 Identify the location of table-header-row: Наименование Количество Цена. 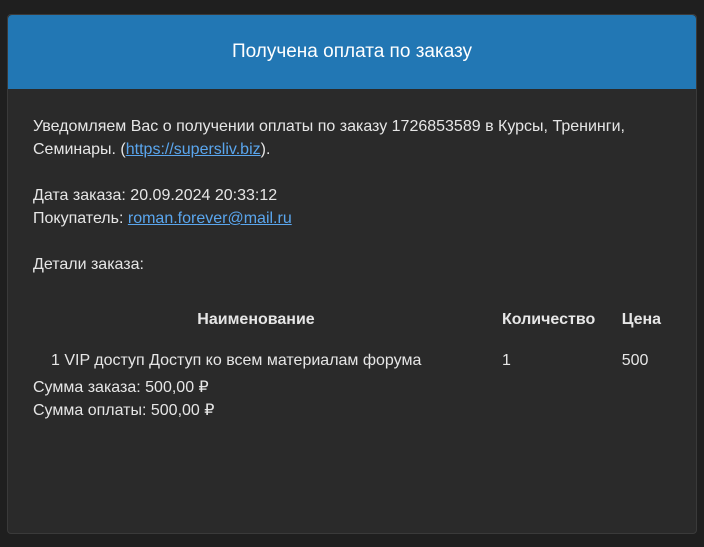
(353, 319).